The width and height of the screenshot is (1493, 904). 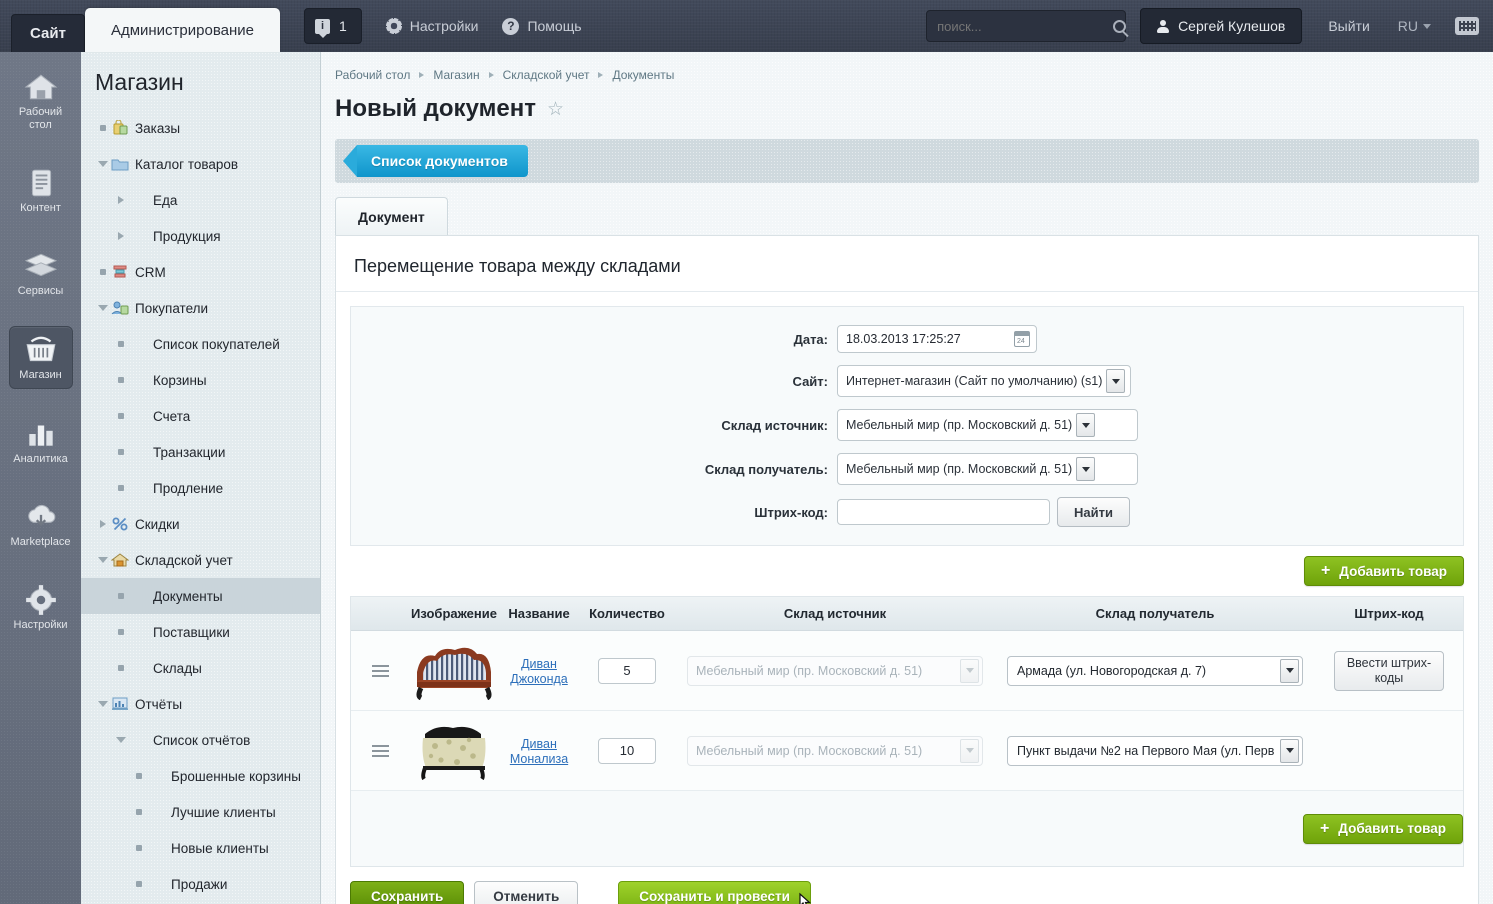 I want to click on menu-item-2: Еда, so click(x=200, y=200).